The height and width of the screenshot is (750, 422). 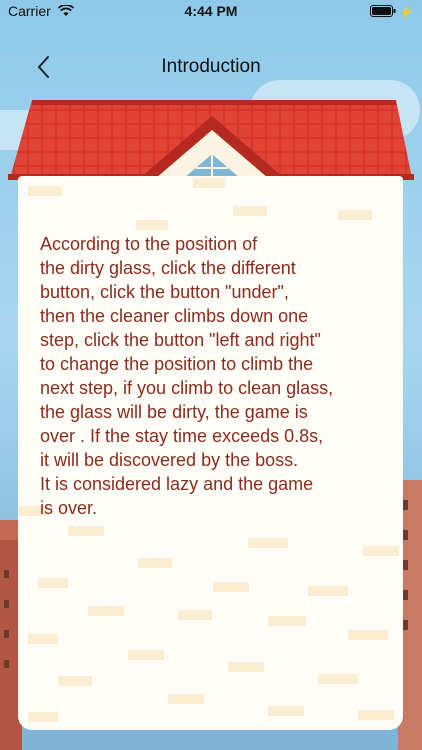 What do you see at coordinates (383, 12) in the screenshot?
I see `battery-icon` at bounding box center [383, 12].